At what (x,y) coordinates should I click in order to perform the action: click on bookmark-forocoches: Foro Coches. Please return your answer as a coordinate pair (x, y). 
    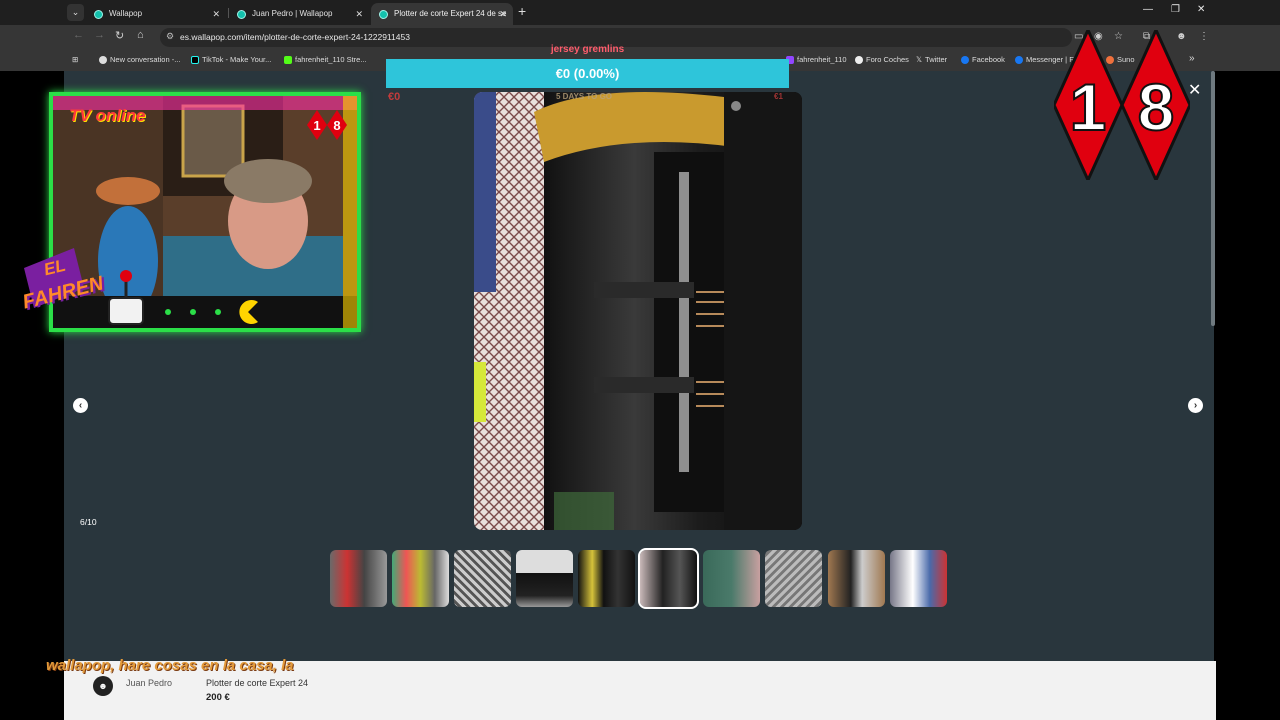
    Looking at the image, I should click on (882, 60).